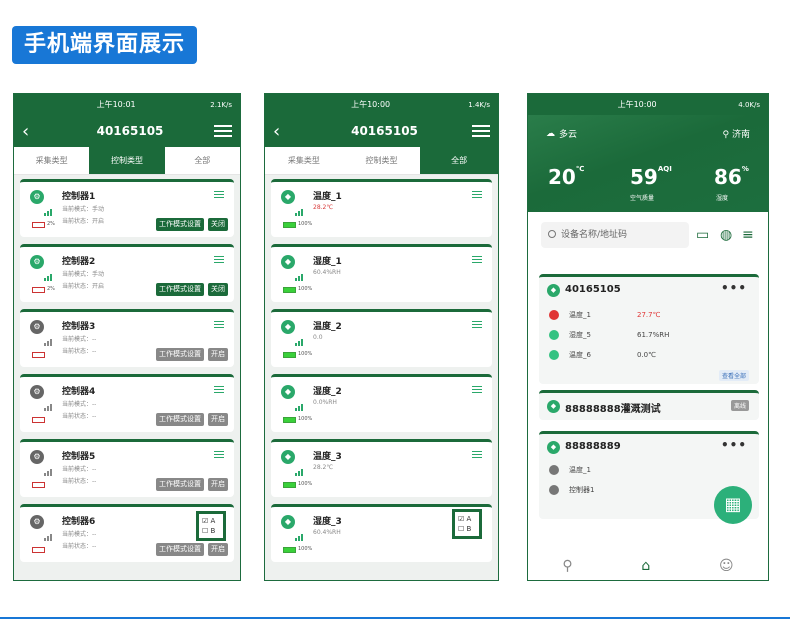 This screenshot has height=621, width=790. I want to click on list-item: ◆ 100% 温度_1 28.2℃, so click(381, 208).